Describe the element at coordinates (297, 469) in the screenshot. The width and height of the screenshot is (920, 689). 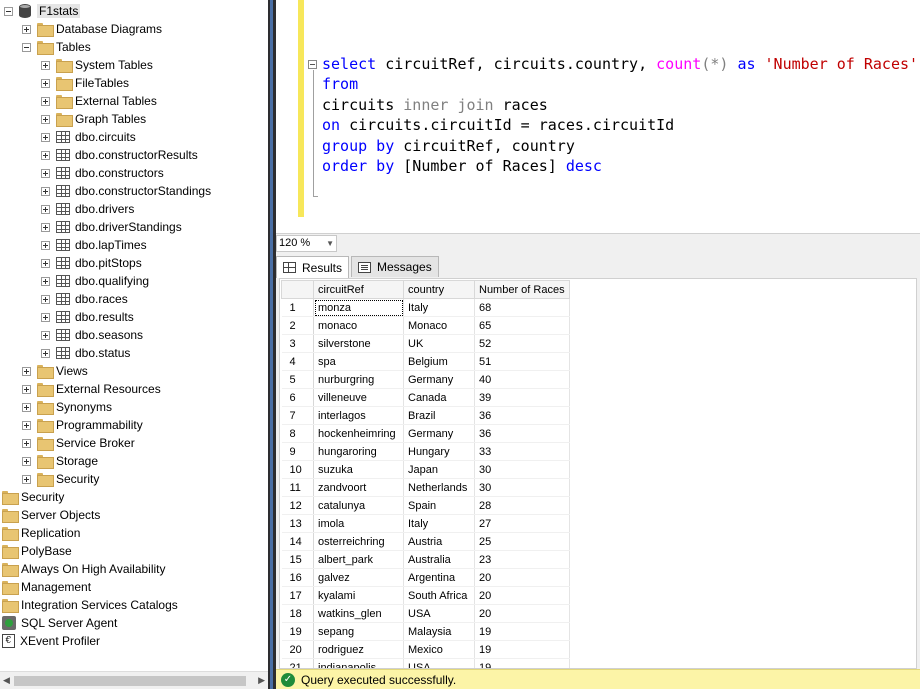
I see `row-number: 10` at that location.